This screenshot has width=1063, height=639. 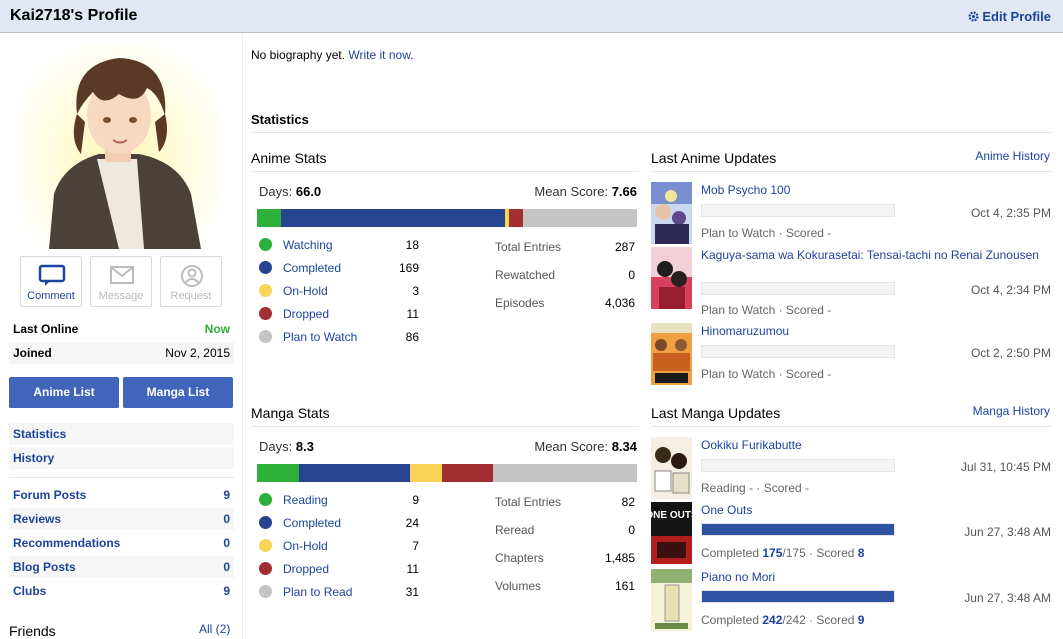 I want to click on edit-profile-link: Edit Profile, so click(x=1009, y=16).